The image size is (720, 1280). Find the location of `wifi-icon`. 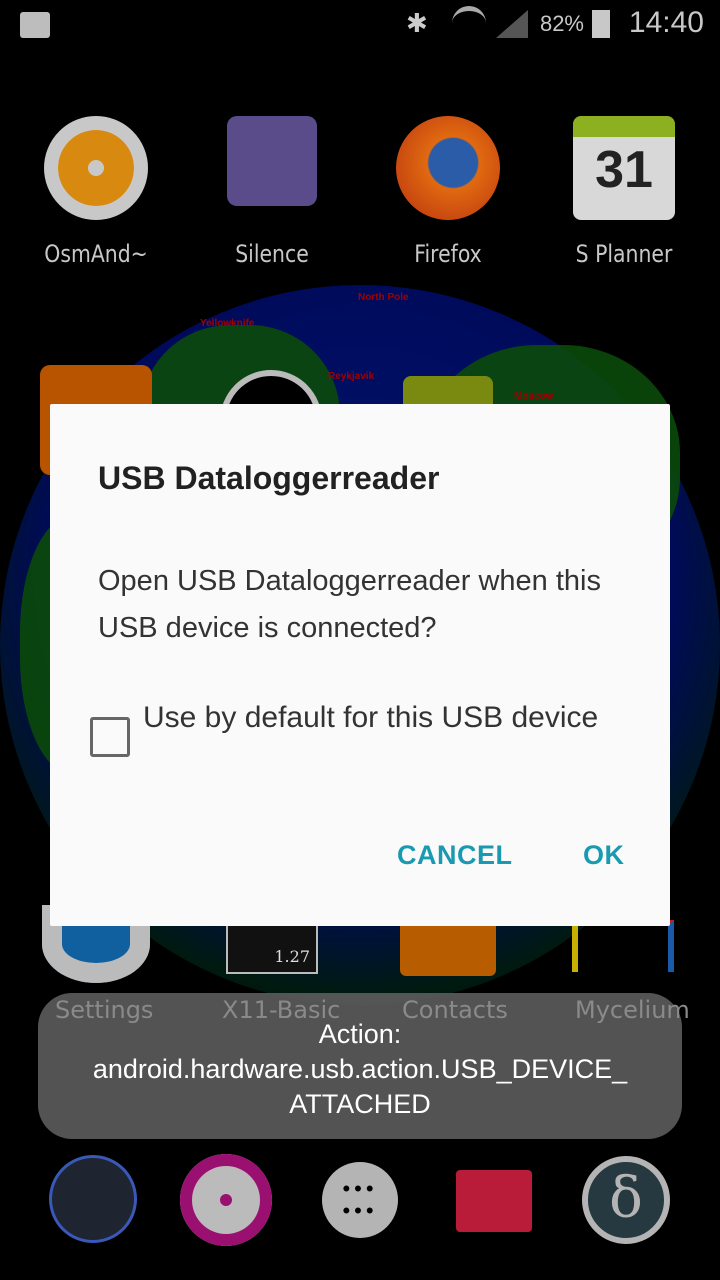

wifi-icon is located at coordinates (469, 23).